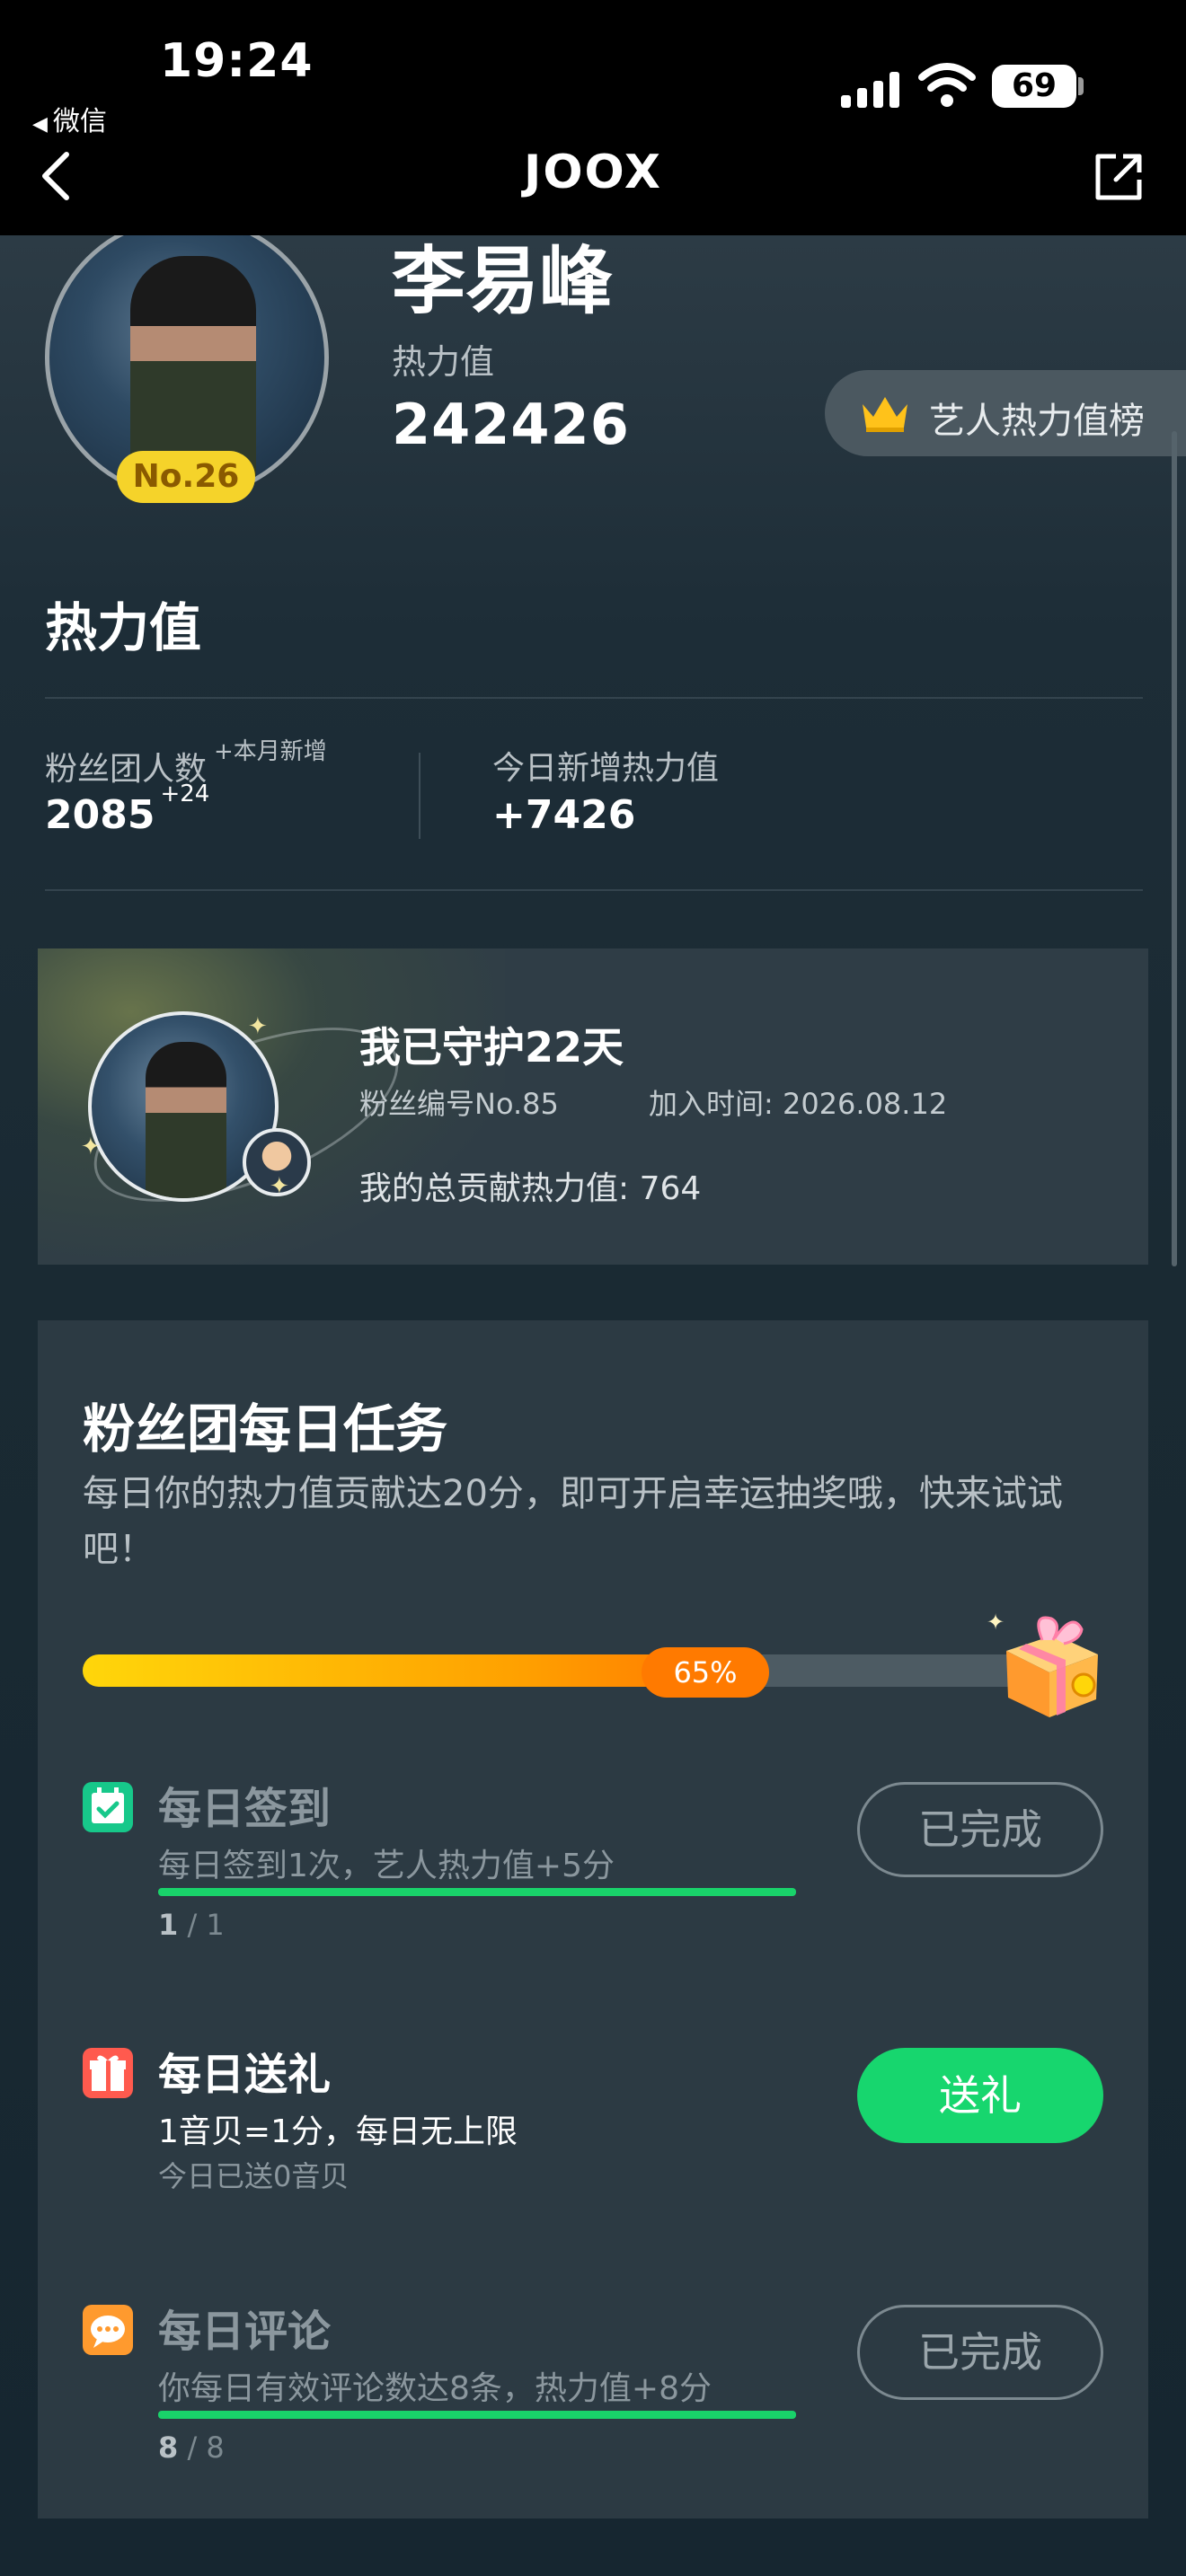 The image size is (1186, 2576). I want to click on heat-value: 242426, so click(511, 424).